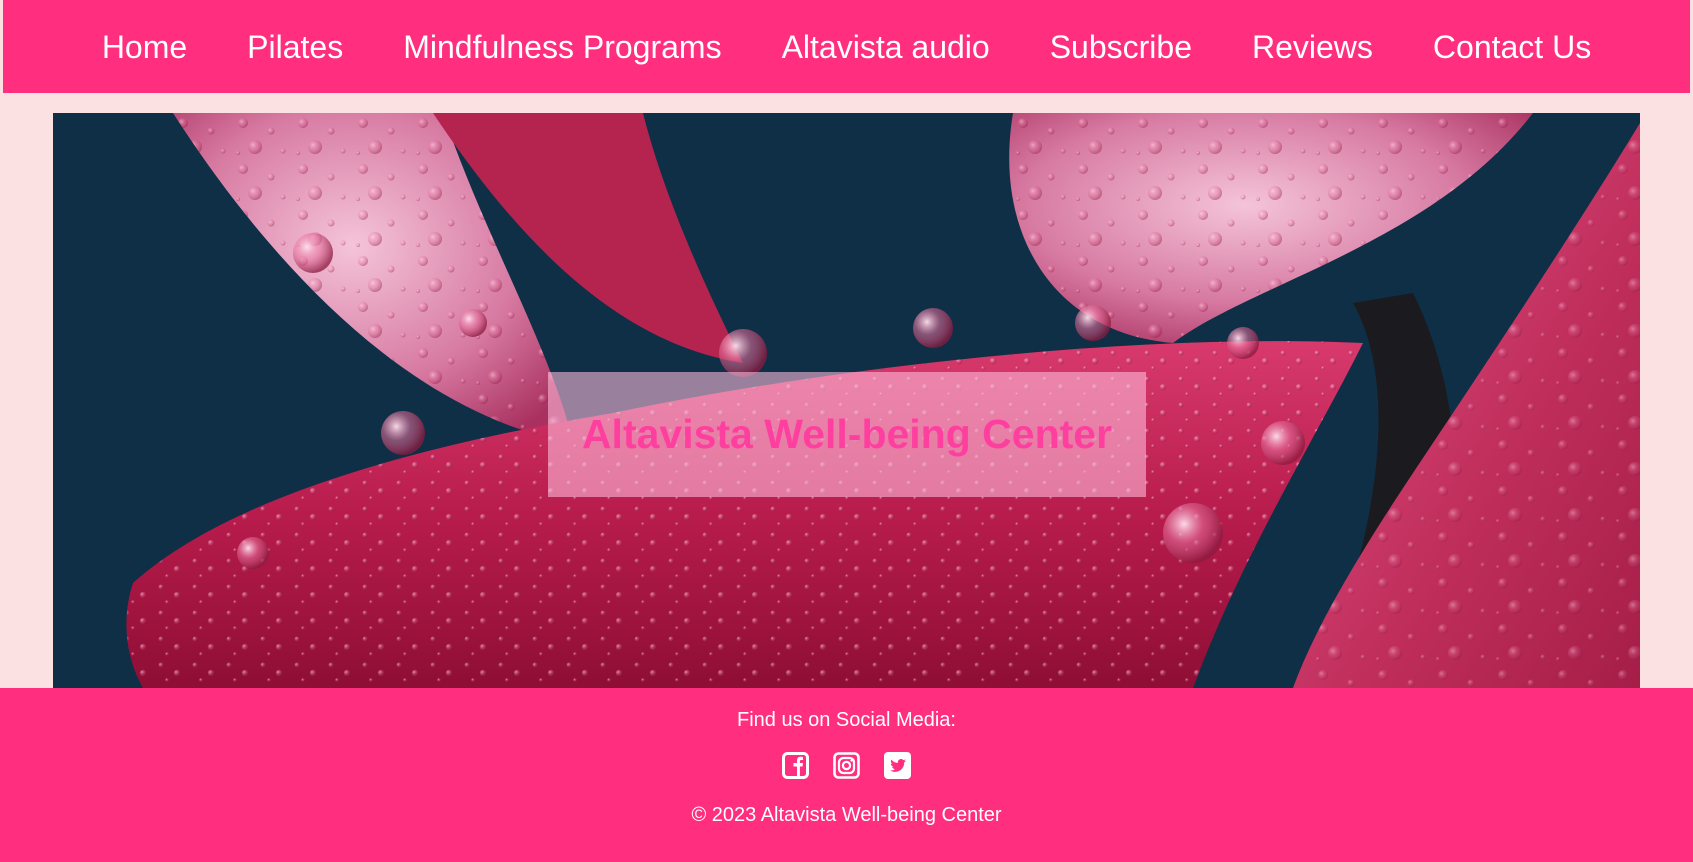  I want to click on nav-link-altavista-audio: Altavista audio, so click(886, 47).